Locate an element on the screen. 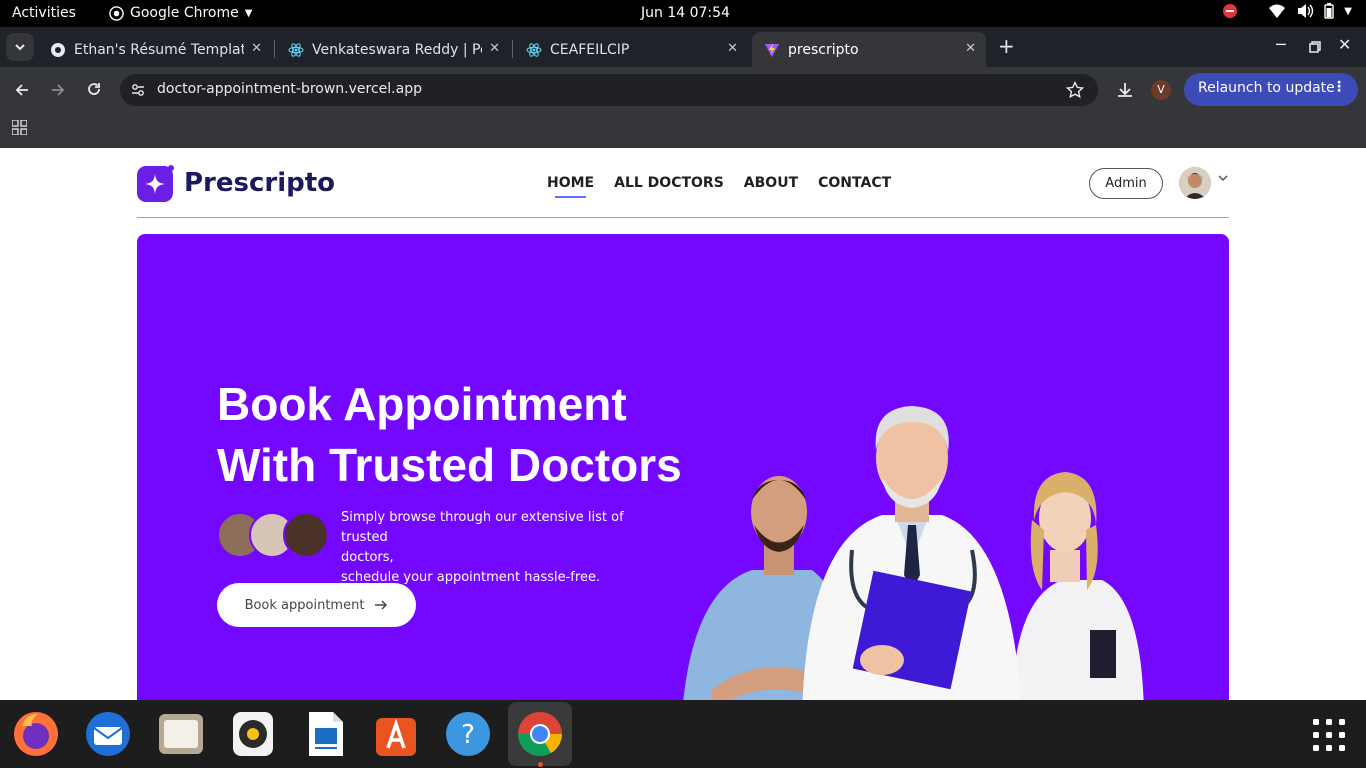  profile-avatar: V is located at coordinates (1161, 90).